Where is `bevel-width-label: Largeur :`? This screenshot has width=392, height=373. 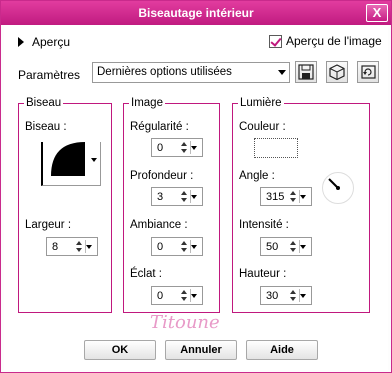 bevel-width-label: Largeur : is located at coordinates (48, 225).